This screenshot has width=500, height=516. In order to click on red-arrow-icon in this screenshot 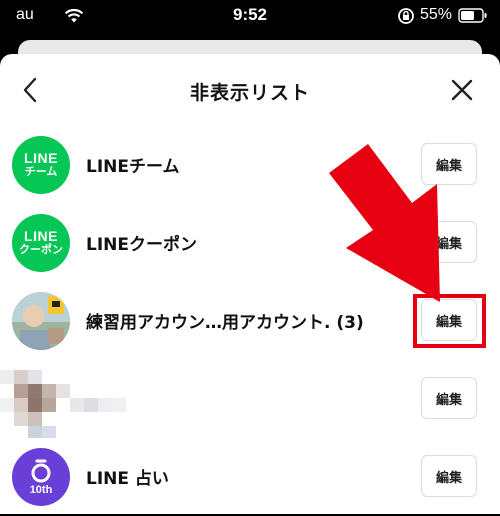, I will do `click(384, 223)`.